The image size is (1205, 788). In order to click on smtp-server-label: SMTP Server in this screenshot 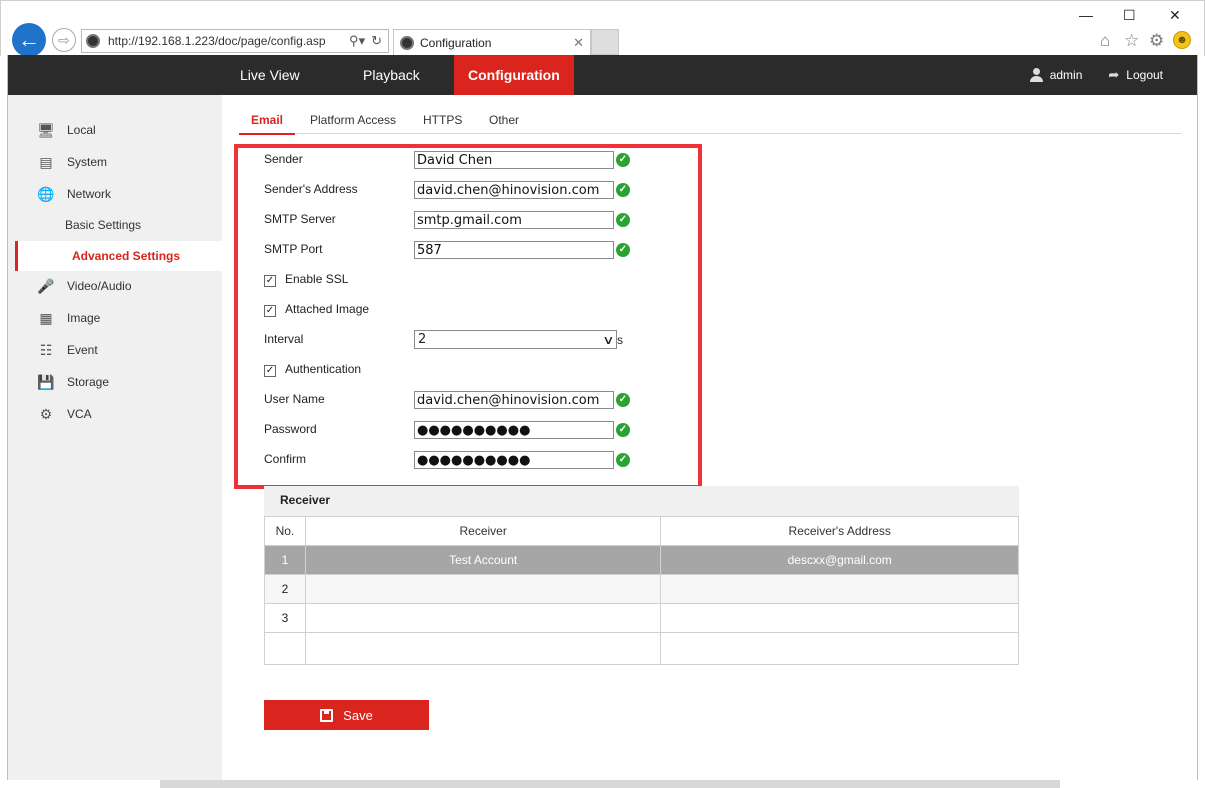, I will do `click(300, 219)`.